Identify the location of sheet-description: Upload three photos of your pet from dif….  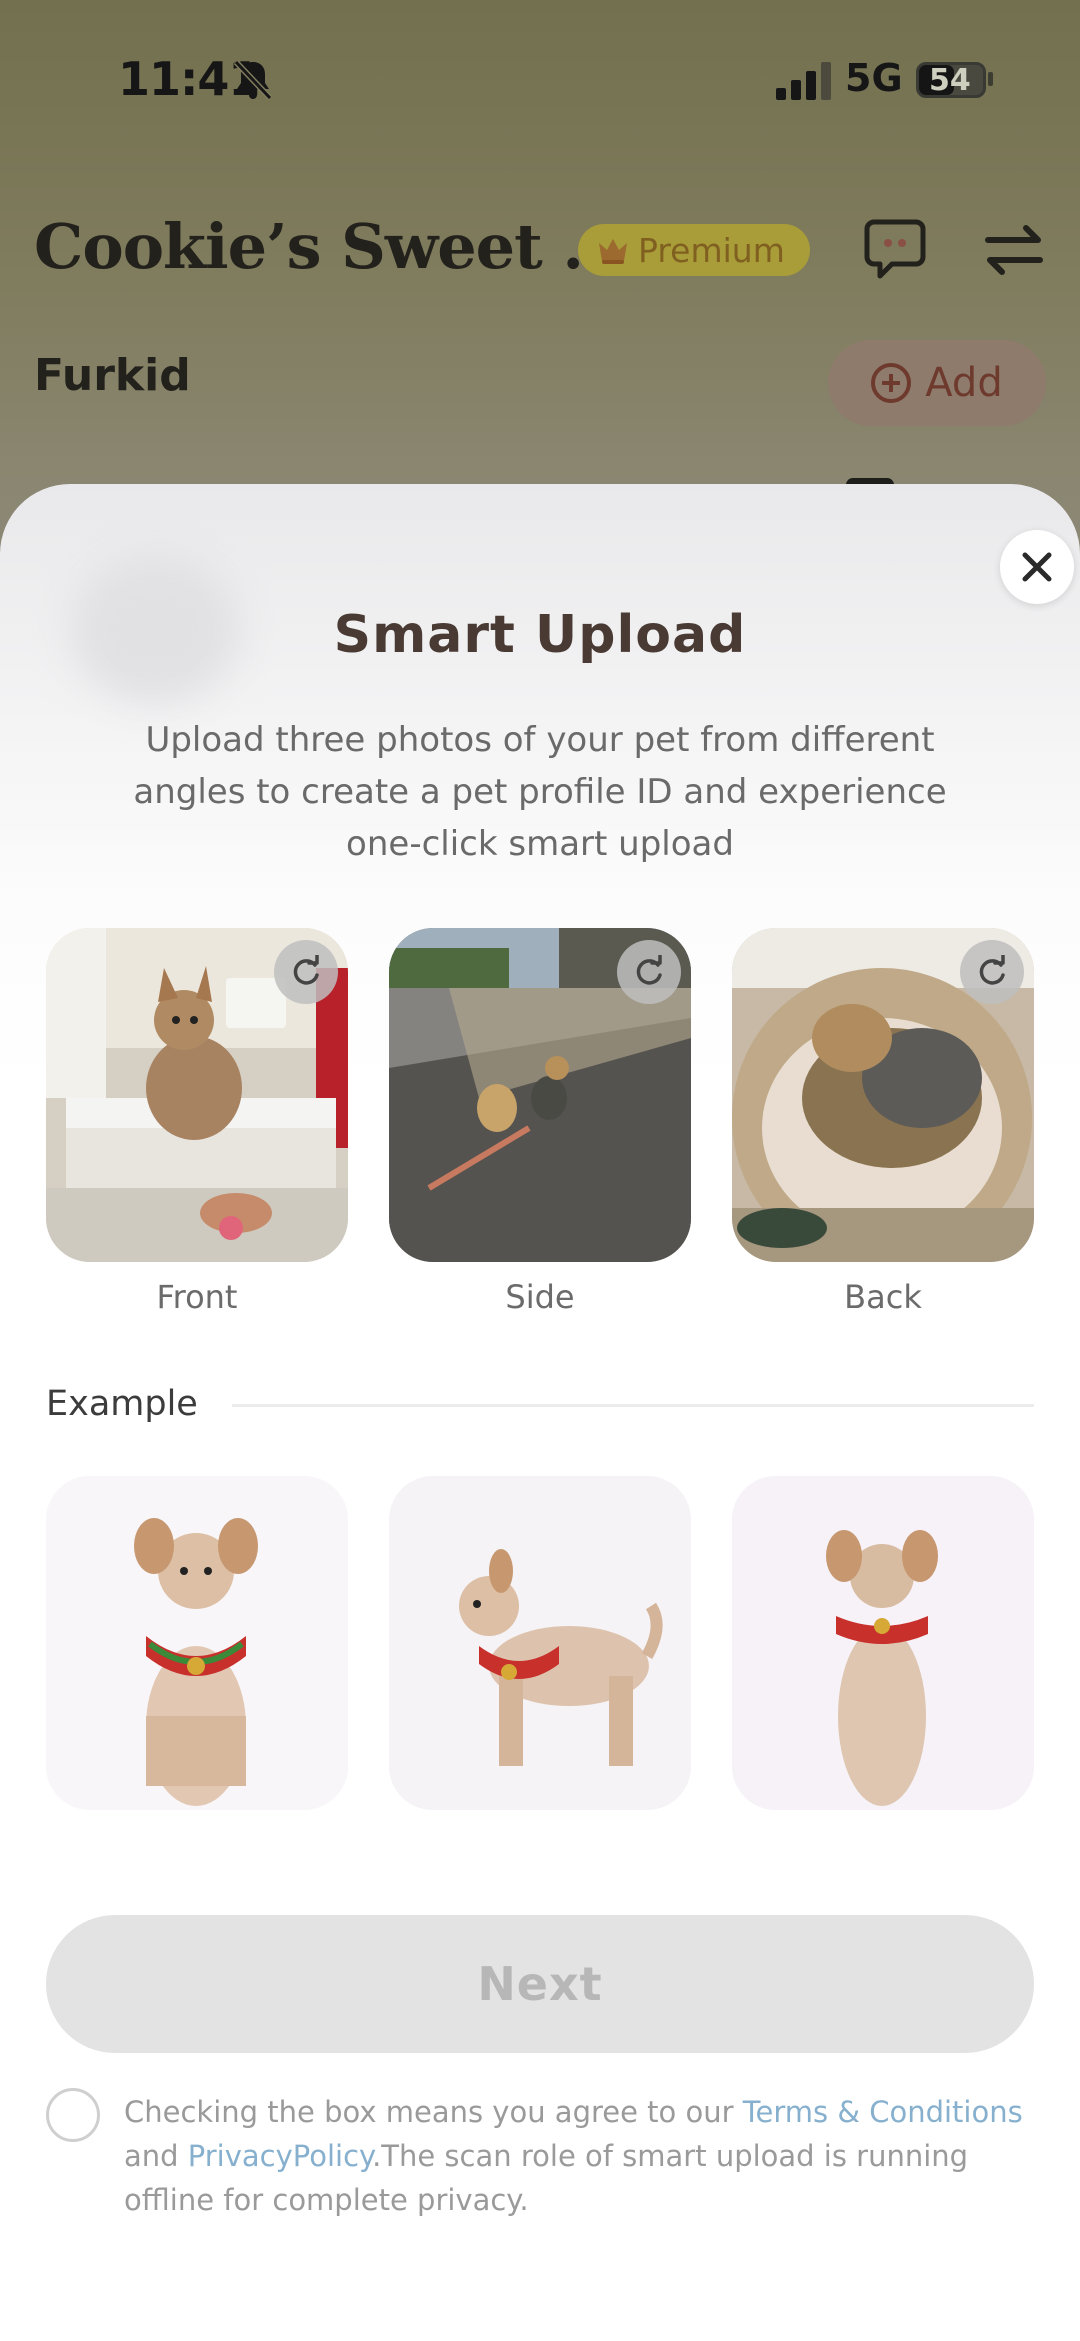
(540, 792).